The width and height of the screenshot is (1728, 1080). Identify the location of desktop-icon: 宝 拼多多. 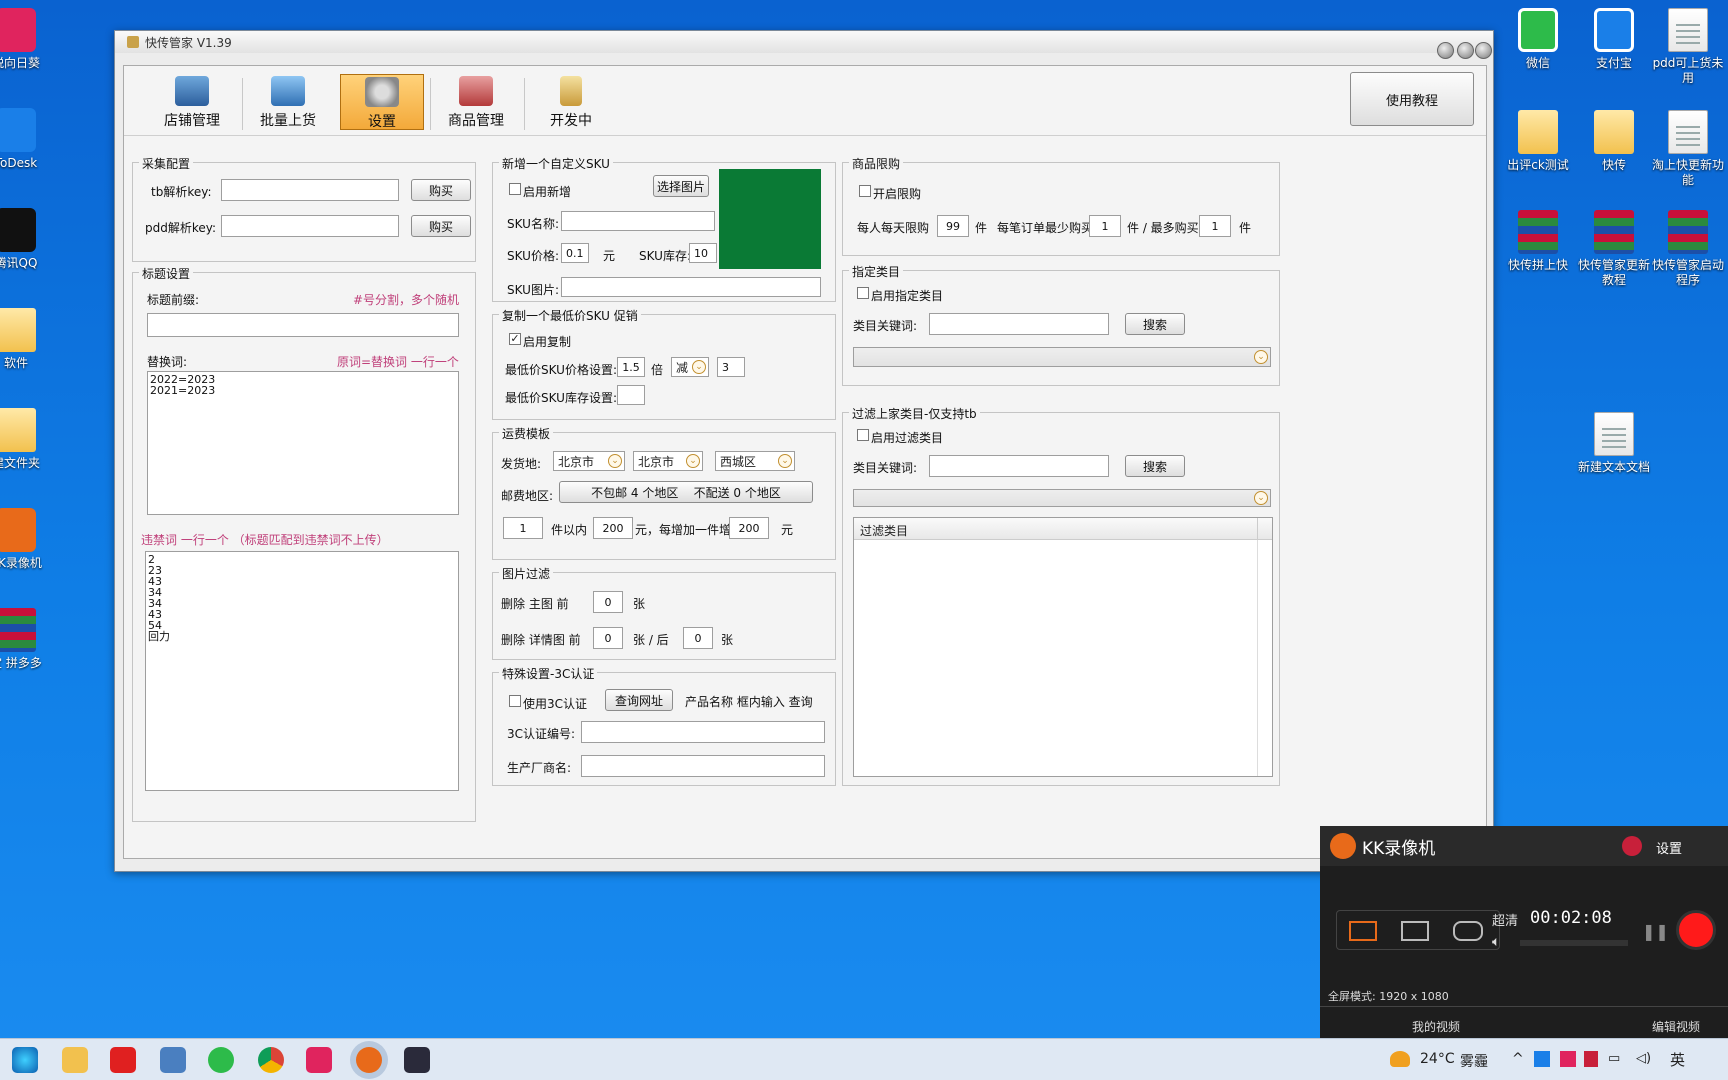
(28, 639).